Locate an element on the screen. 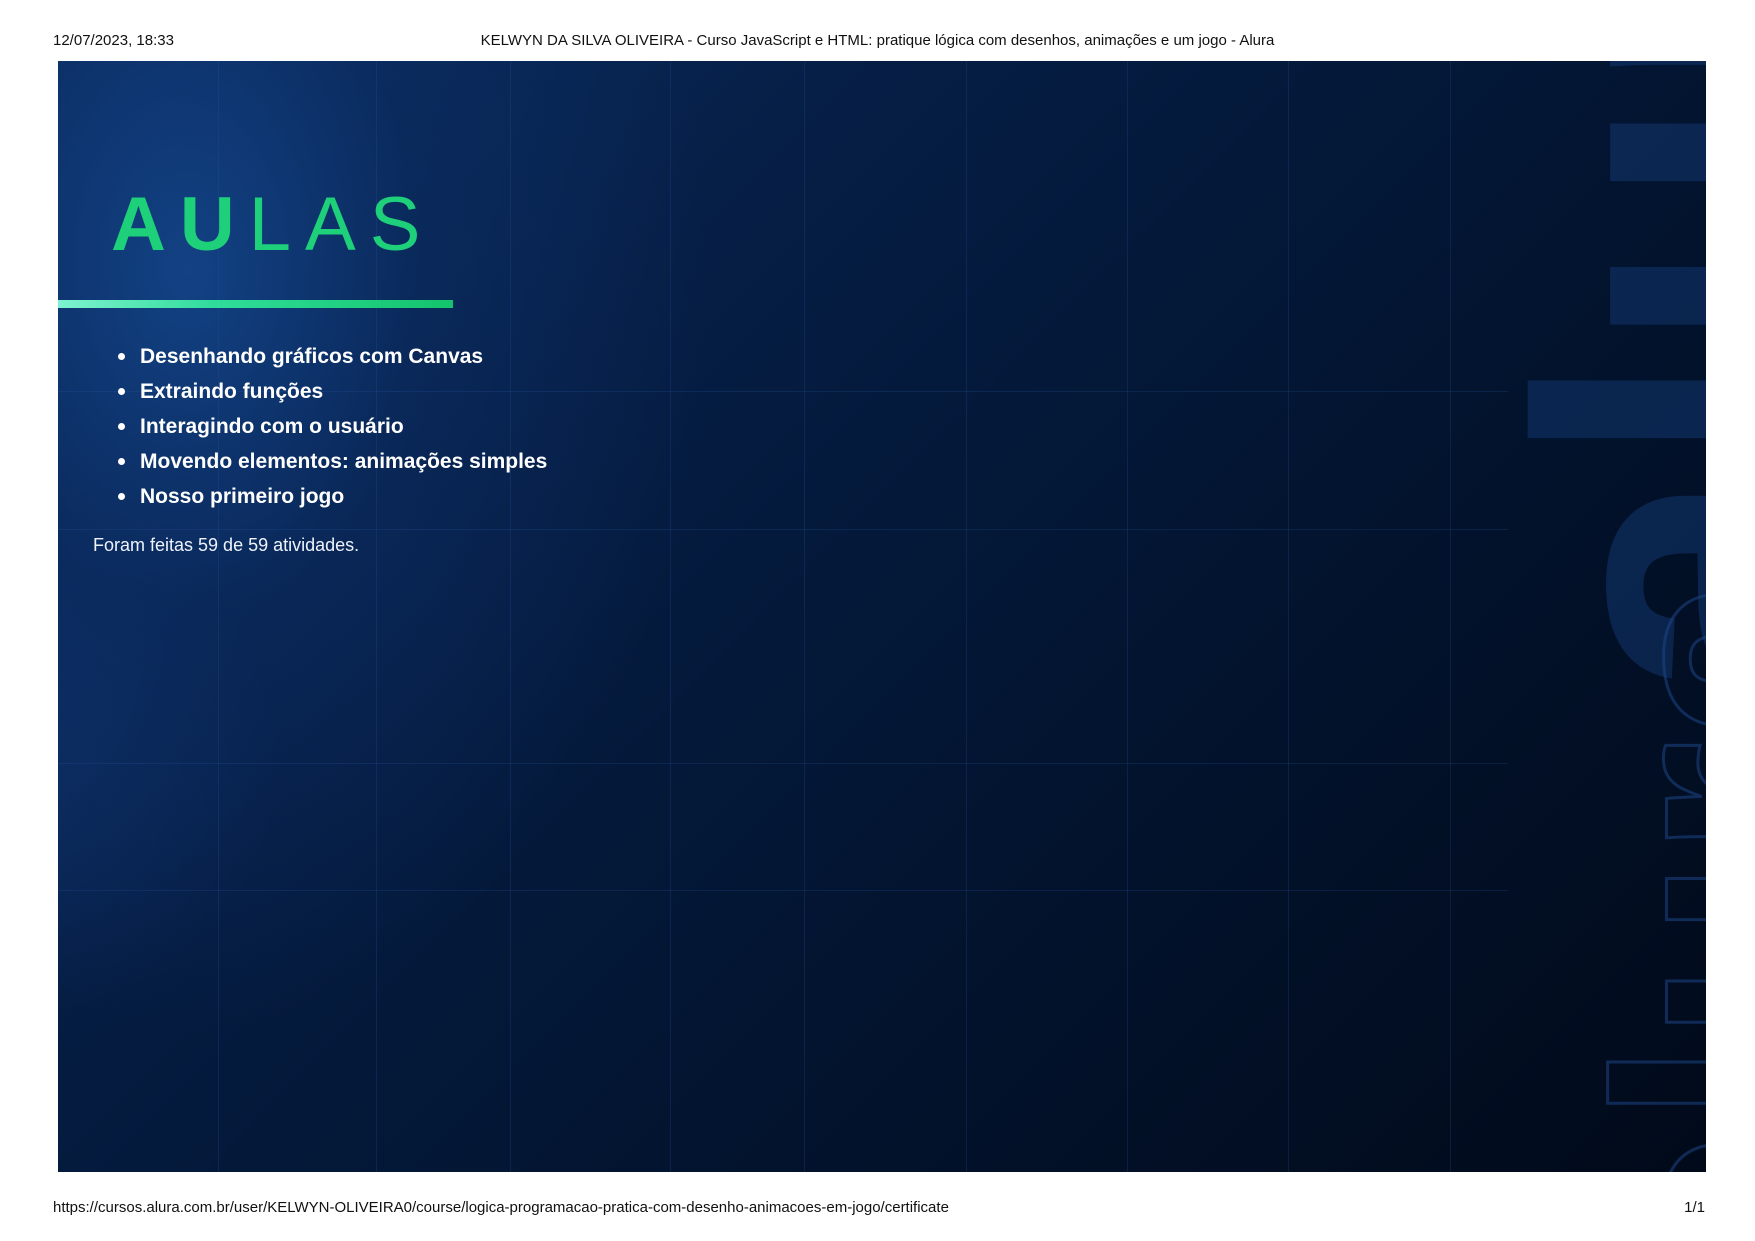 The image size is (1755, 1241). lesson-item: Nosso primeiro jogo is located at coordinates (331, 496).